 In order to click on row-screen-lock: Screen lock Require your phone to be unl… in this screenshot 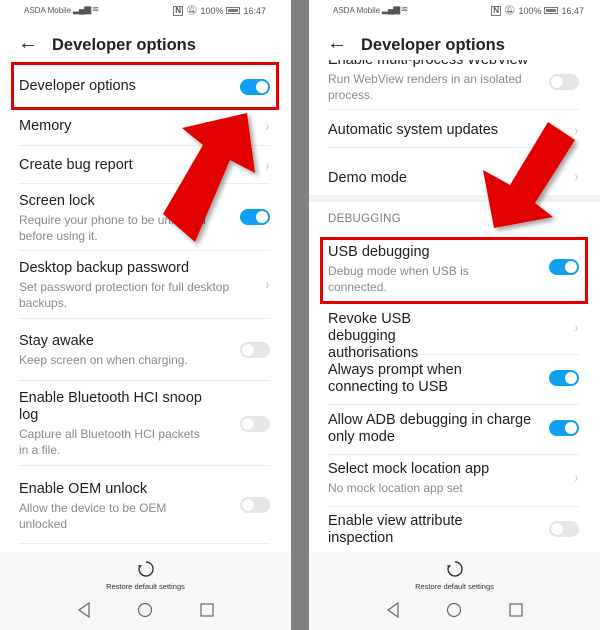, I will do `click(144, 217)`.